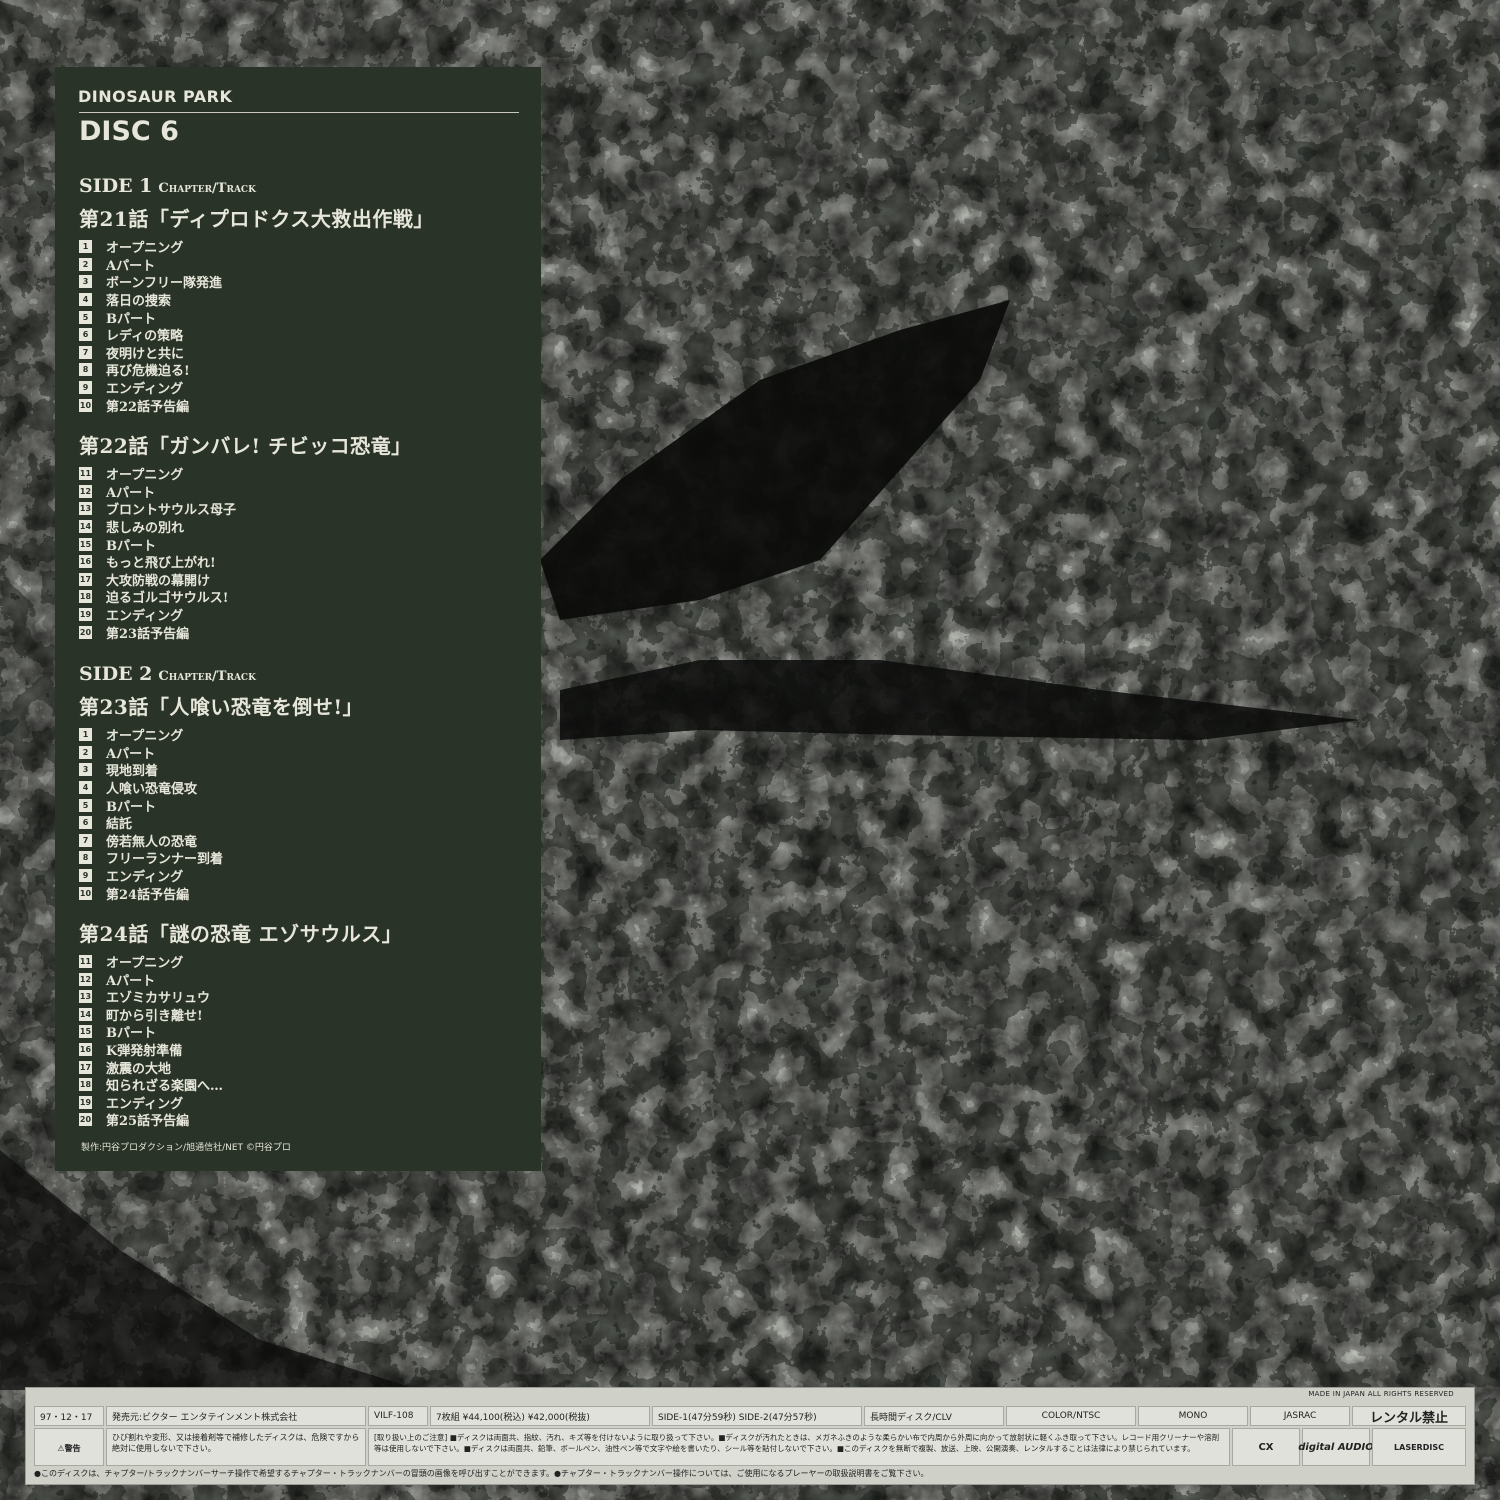 Image resolution: width=1500 pixels, height=1500 pixels. Describe the element at coordinates (310, 840) in the screenshot. I see `track-item: 7 傍若無人の恐竜` at that location.